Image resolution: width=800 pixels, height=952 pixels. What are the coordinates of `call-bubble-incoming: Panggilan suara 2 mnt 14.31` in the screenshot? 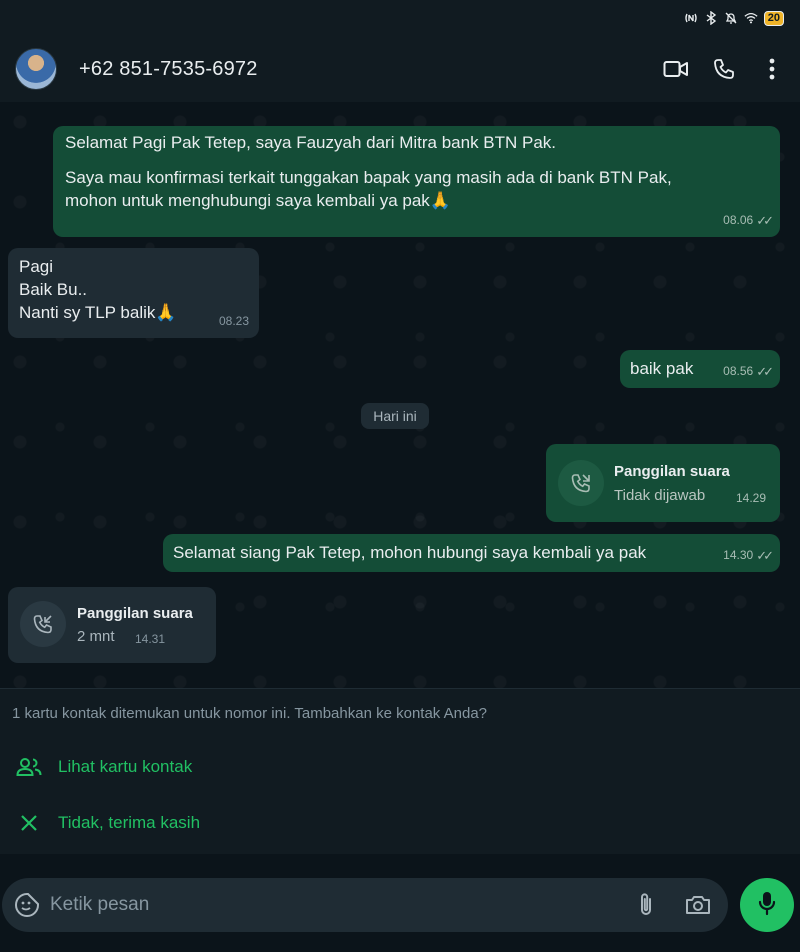 It's located at (112, 625).